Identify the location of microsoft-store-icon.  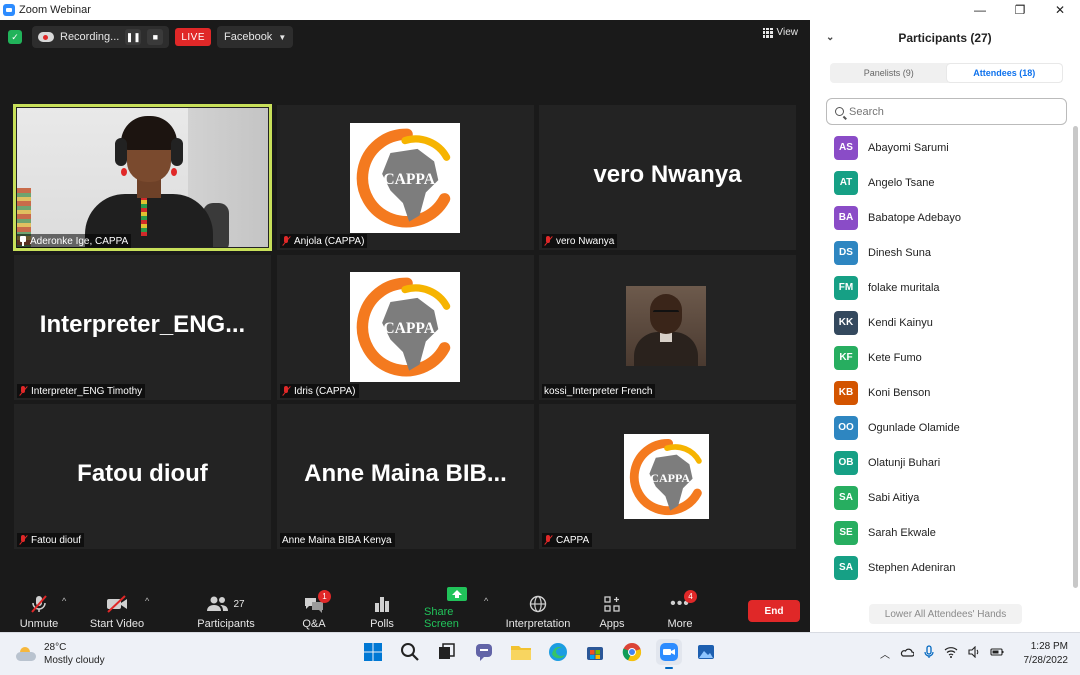
(595, 652).